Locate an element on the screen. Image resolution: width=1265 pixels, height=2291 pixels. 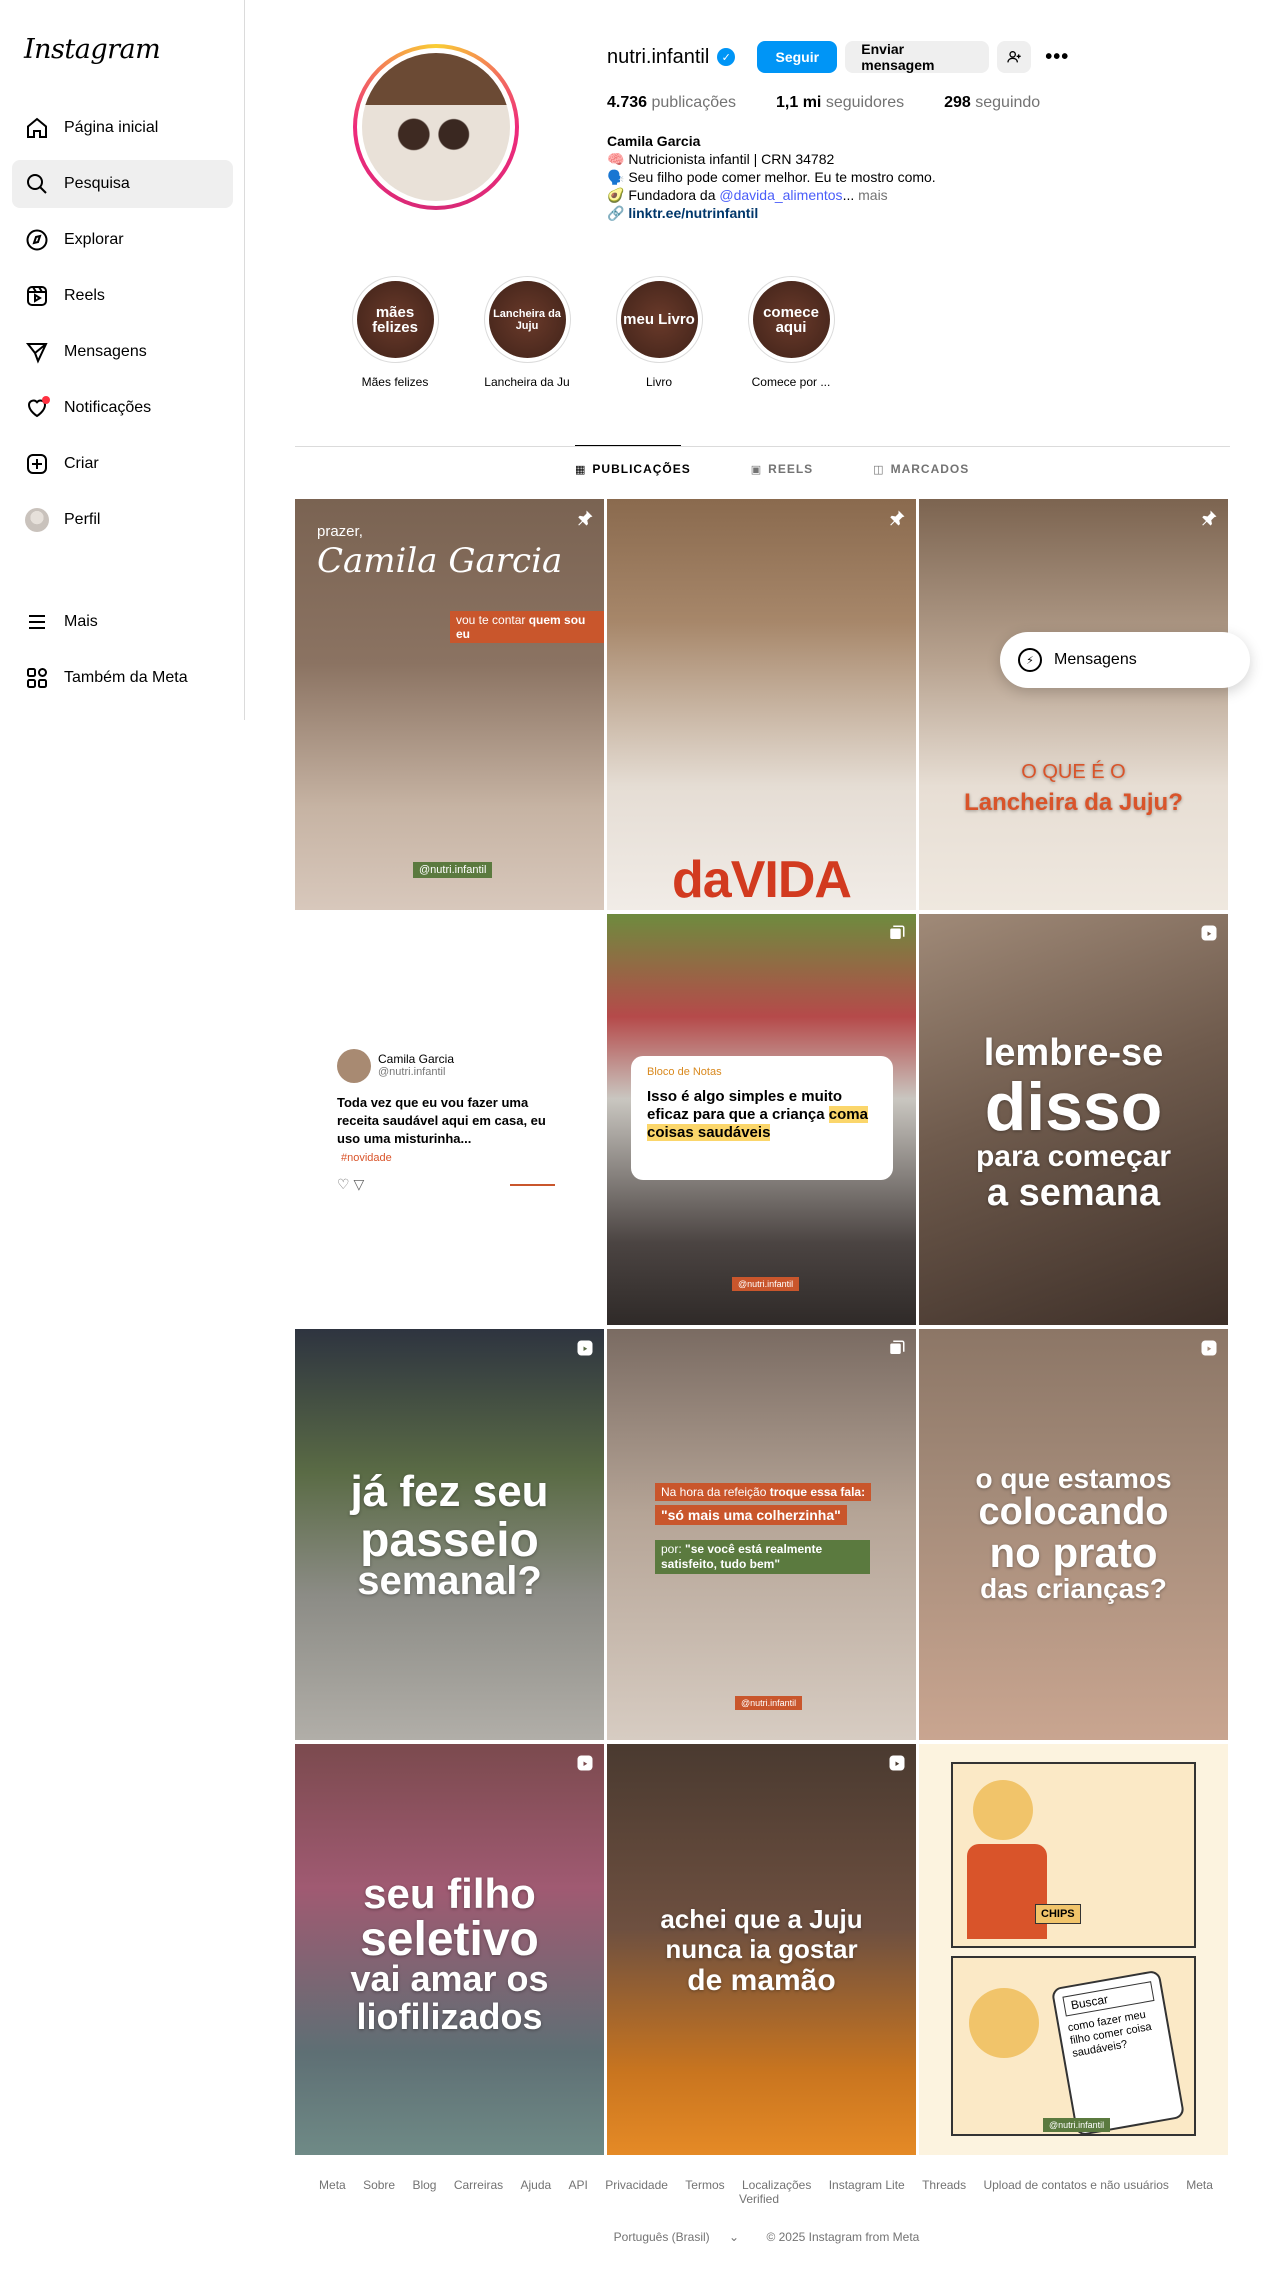
tab-tagged: ◫ MARCADOS is located at coordinates (921, 469).